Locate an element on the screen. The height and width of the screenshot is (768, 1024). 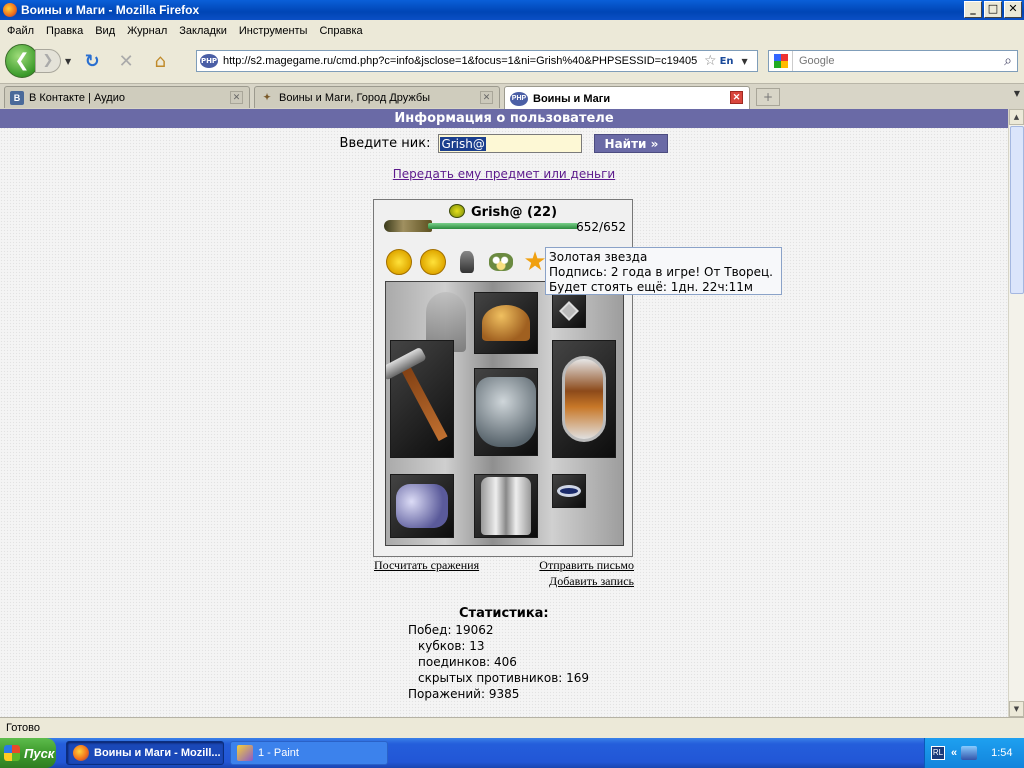
gloves-icon is located at coordinates (422, 506).